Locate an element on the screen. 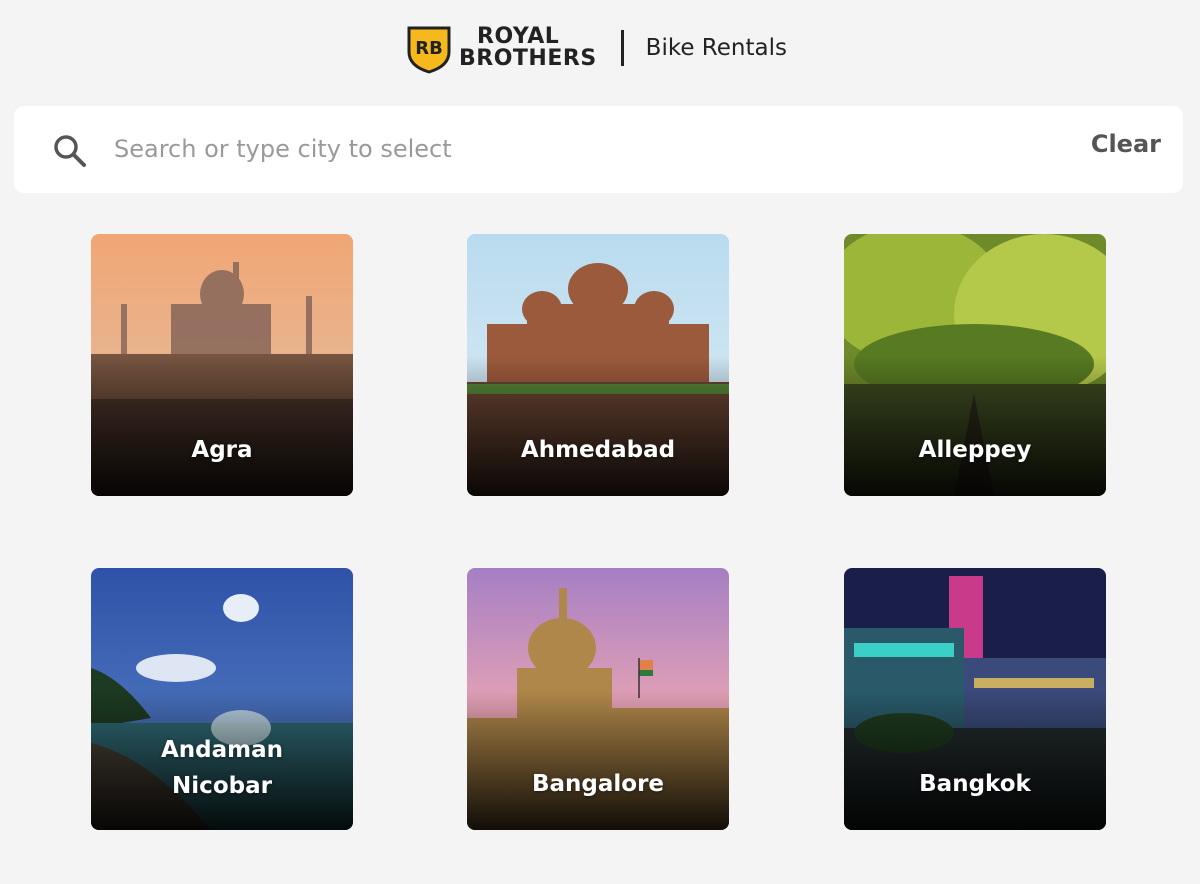 This screenshot has width=1200, height=884. city-name: Bangkok is located at coordinates (975, 784).